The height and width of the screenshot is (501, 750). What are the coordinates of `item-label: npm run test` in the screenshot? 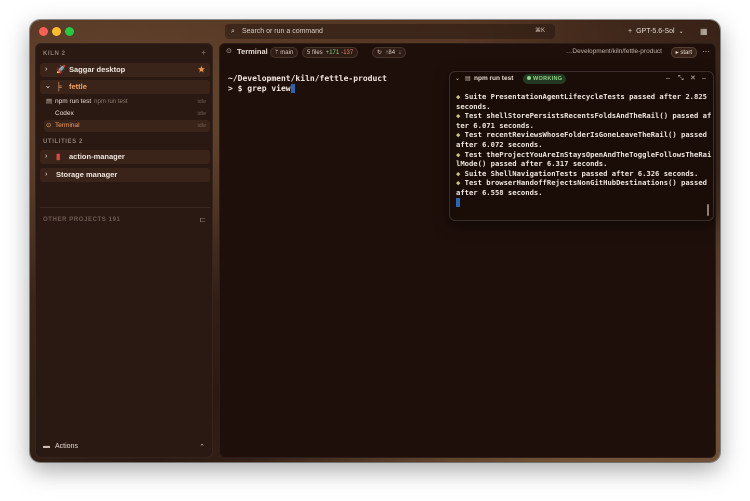 It's located at (73, 101).